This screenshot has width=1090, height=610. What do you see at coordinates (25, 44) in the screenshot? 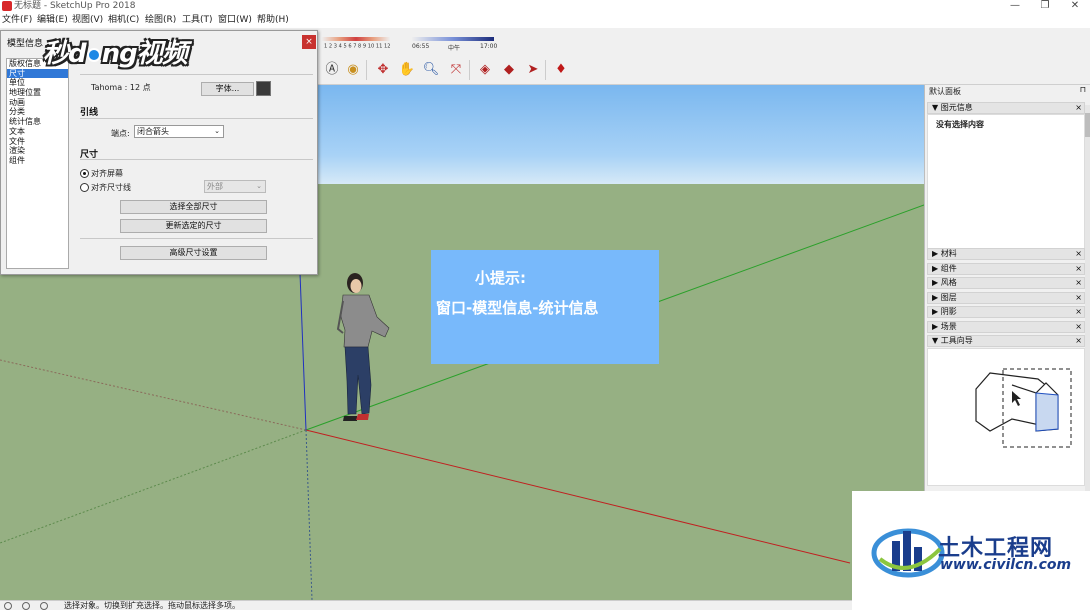
I see `dialog-title: 模型信息` at bounding box center [25, 44].